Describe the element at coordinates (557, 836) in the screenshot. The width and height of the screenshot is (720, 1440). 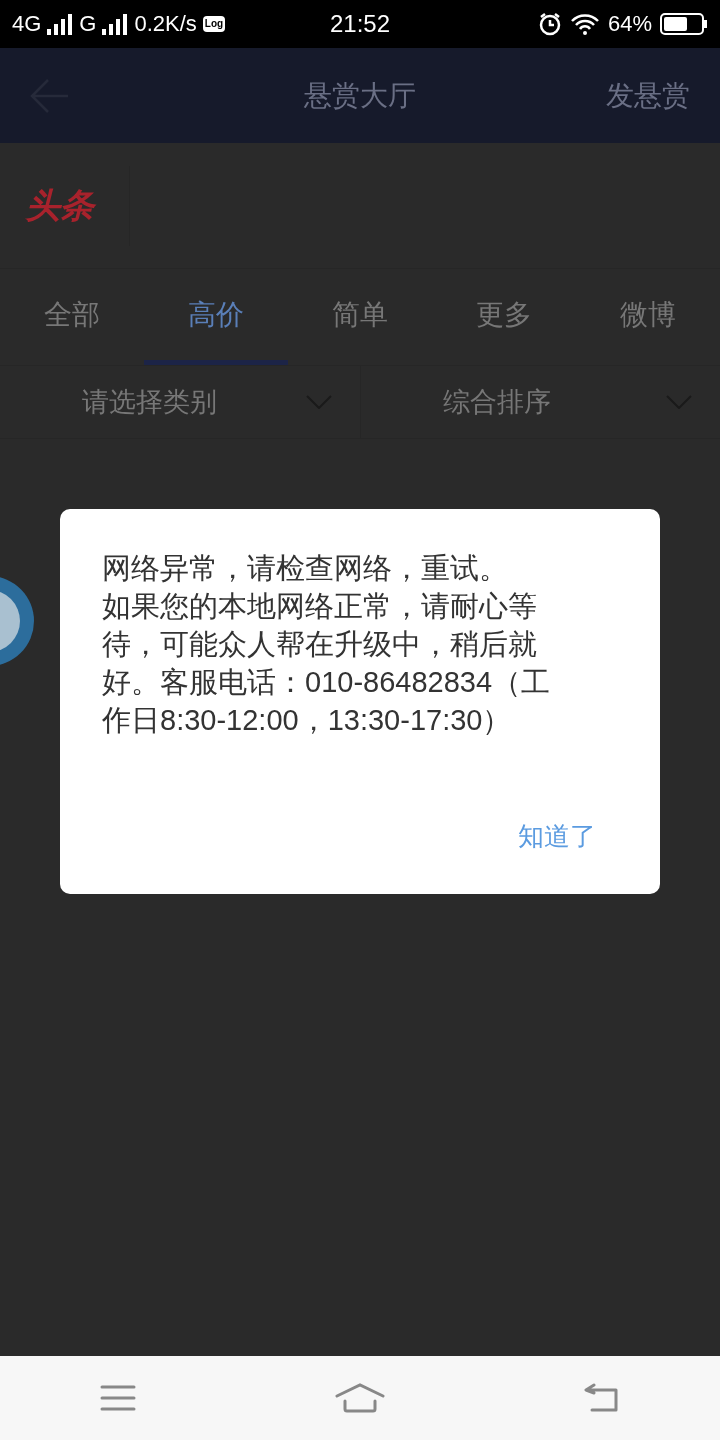
I see `got-it-button: 知道了` at that location.